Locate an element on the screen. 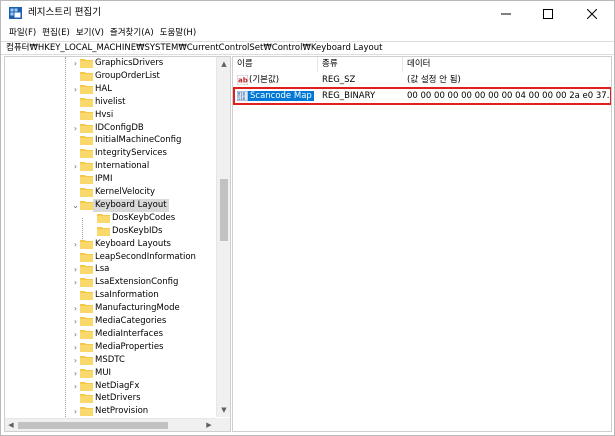  tree-item: › International is located at coordinates (110, 166).